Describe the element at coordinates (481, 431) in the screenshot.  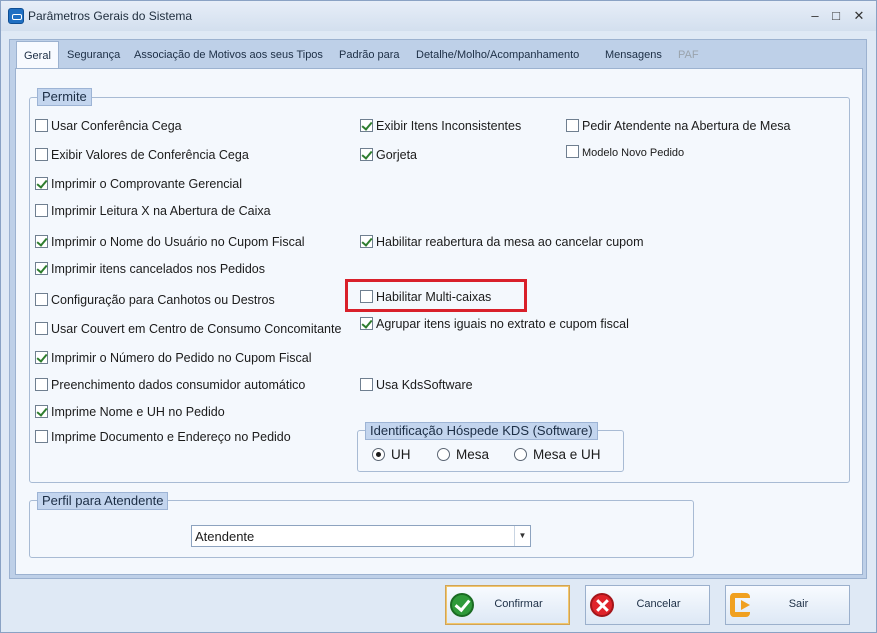
I see `kds-legend: Identificação Hóspede KDS (Software)` at that location.